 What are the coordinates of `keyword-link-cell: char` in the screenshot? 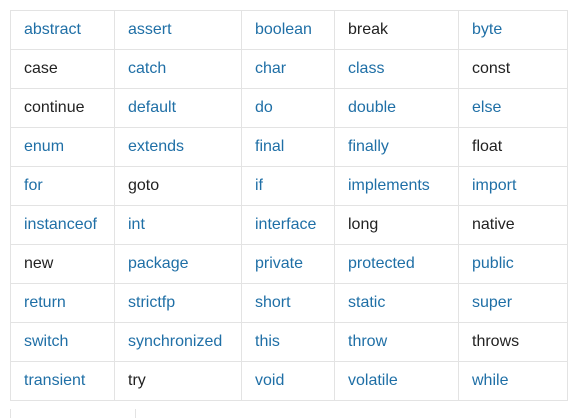 It's located at (288, 69).